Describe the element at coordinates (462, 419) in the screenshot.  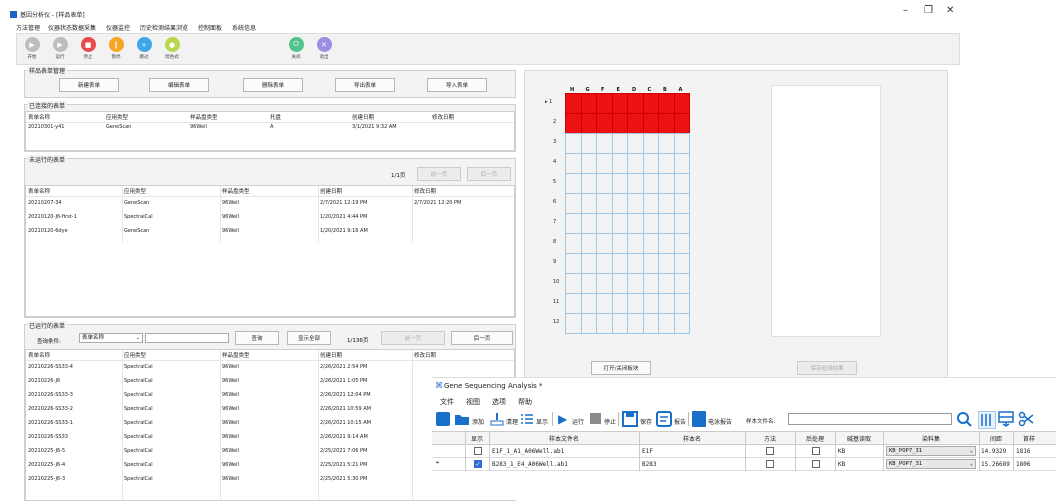
I see `add-folder-icon` at that location.